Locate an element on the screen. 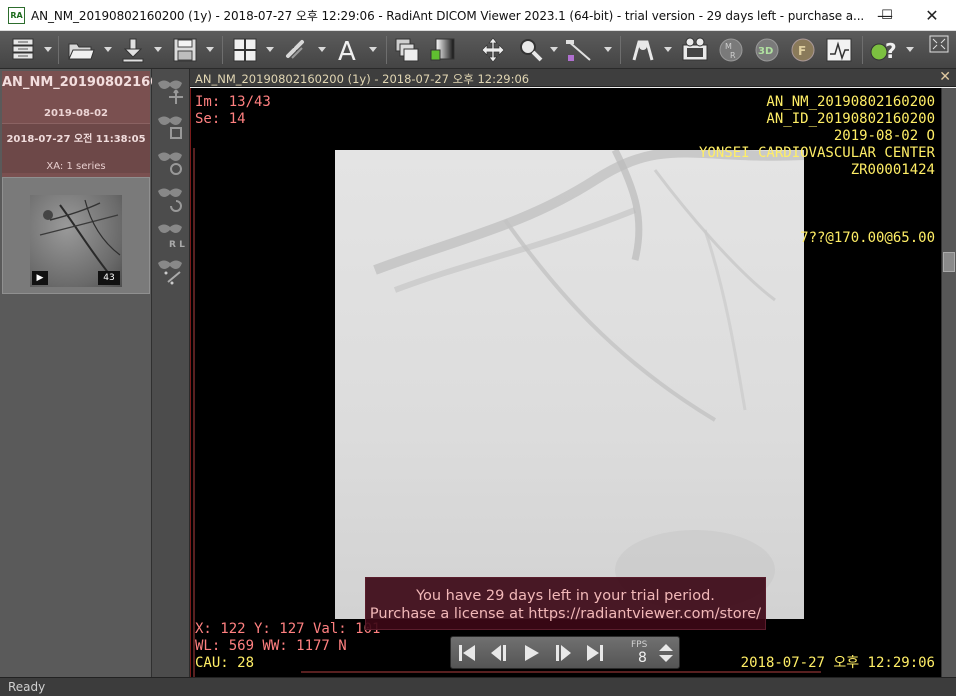 The image size is (956, 696). help-button: ? is located at coordinates (893, 50).